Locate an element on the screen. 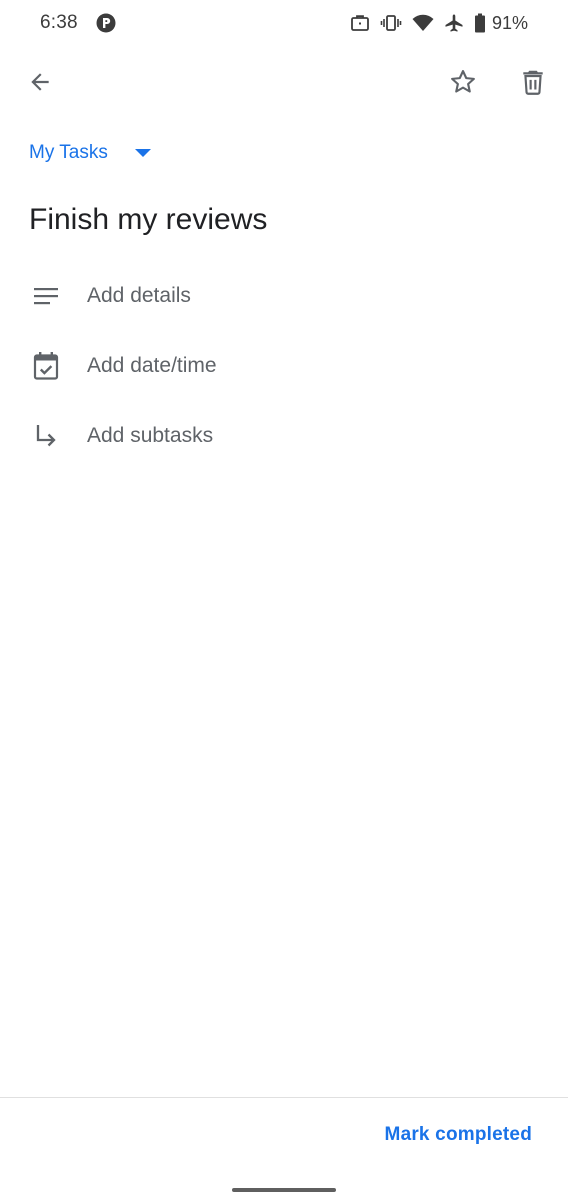 The height and width of the screenshot is (1200, 568). briefcase-icon is located at coordinates (360, 23).